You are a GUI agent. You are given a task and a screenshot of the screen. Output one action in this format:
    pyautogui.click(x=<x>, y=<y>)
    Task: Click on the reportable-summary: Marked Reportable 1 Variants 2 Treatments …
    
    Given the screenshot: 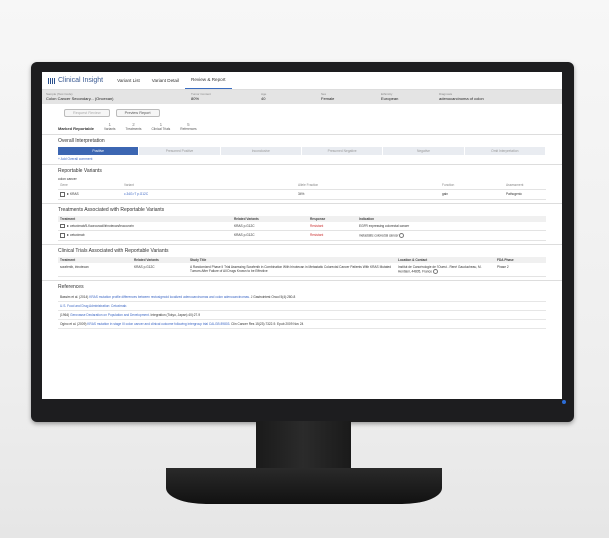 What is the action you would take?
    pyautogui.click(x=302, y=128)
    